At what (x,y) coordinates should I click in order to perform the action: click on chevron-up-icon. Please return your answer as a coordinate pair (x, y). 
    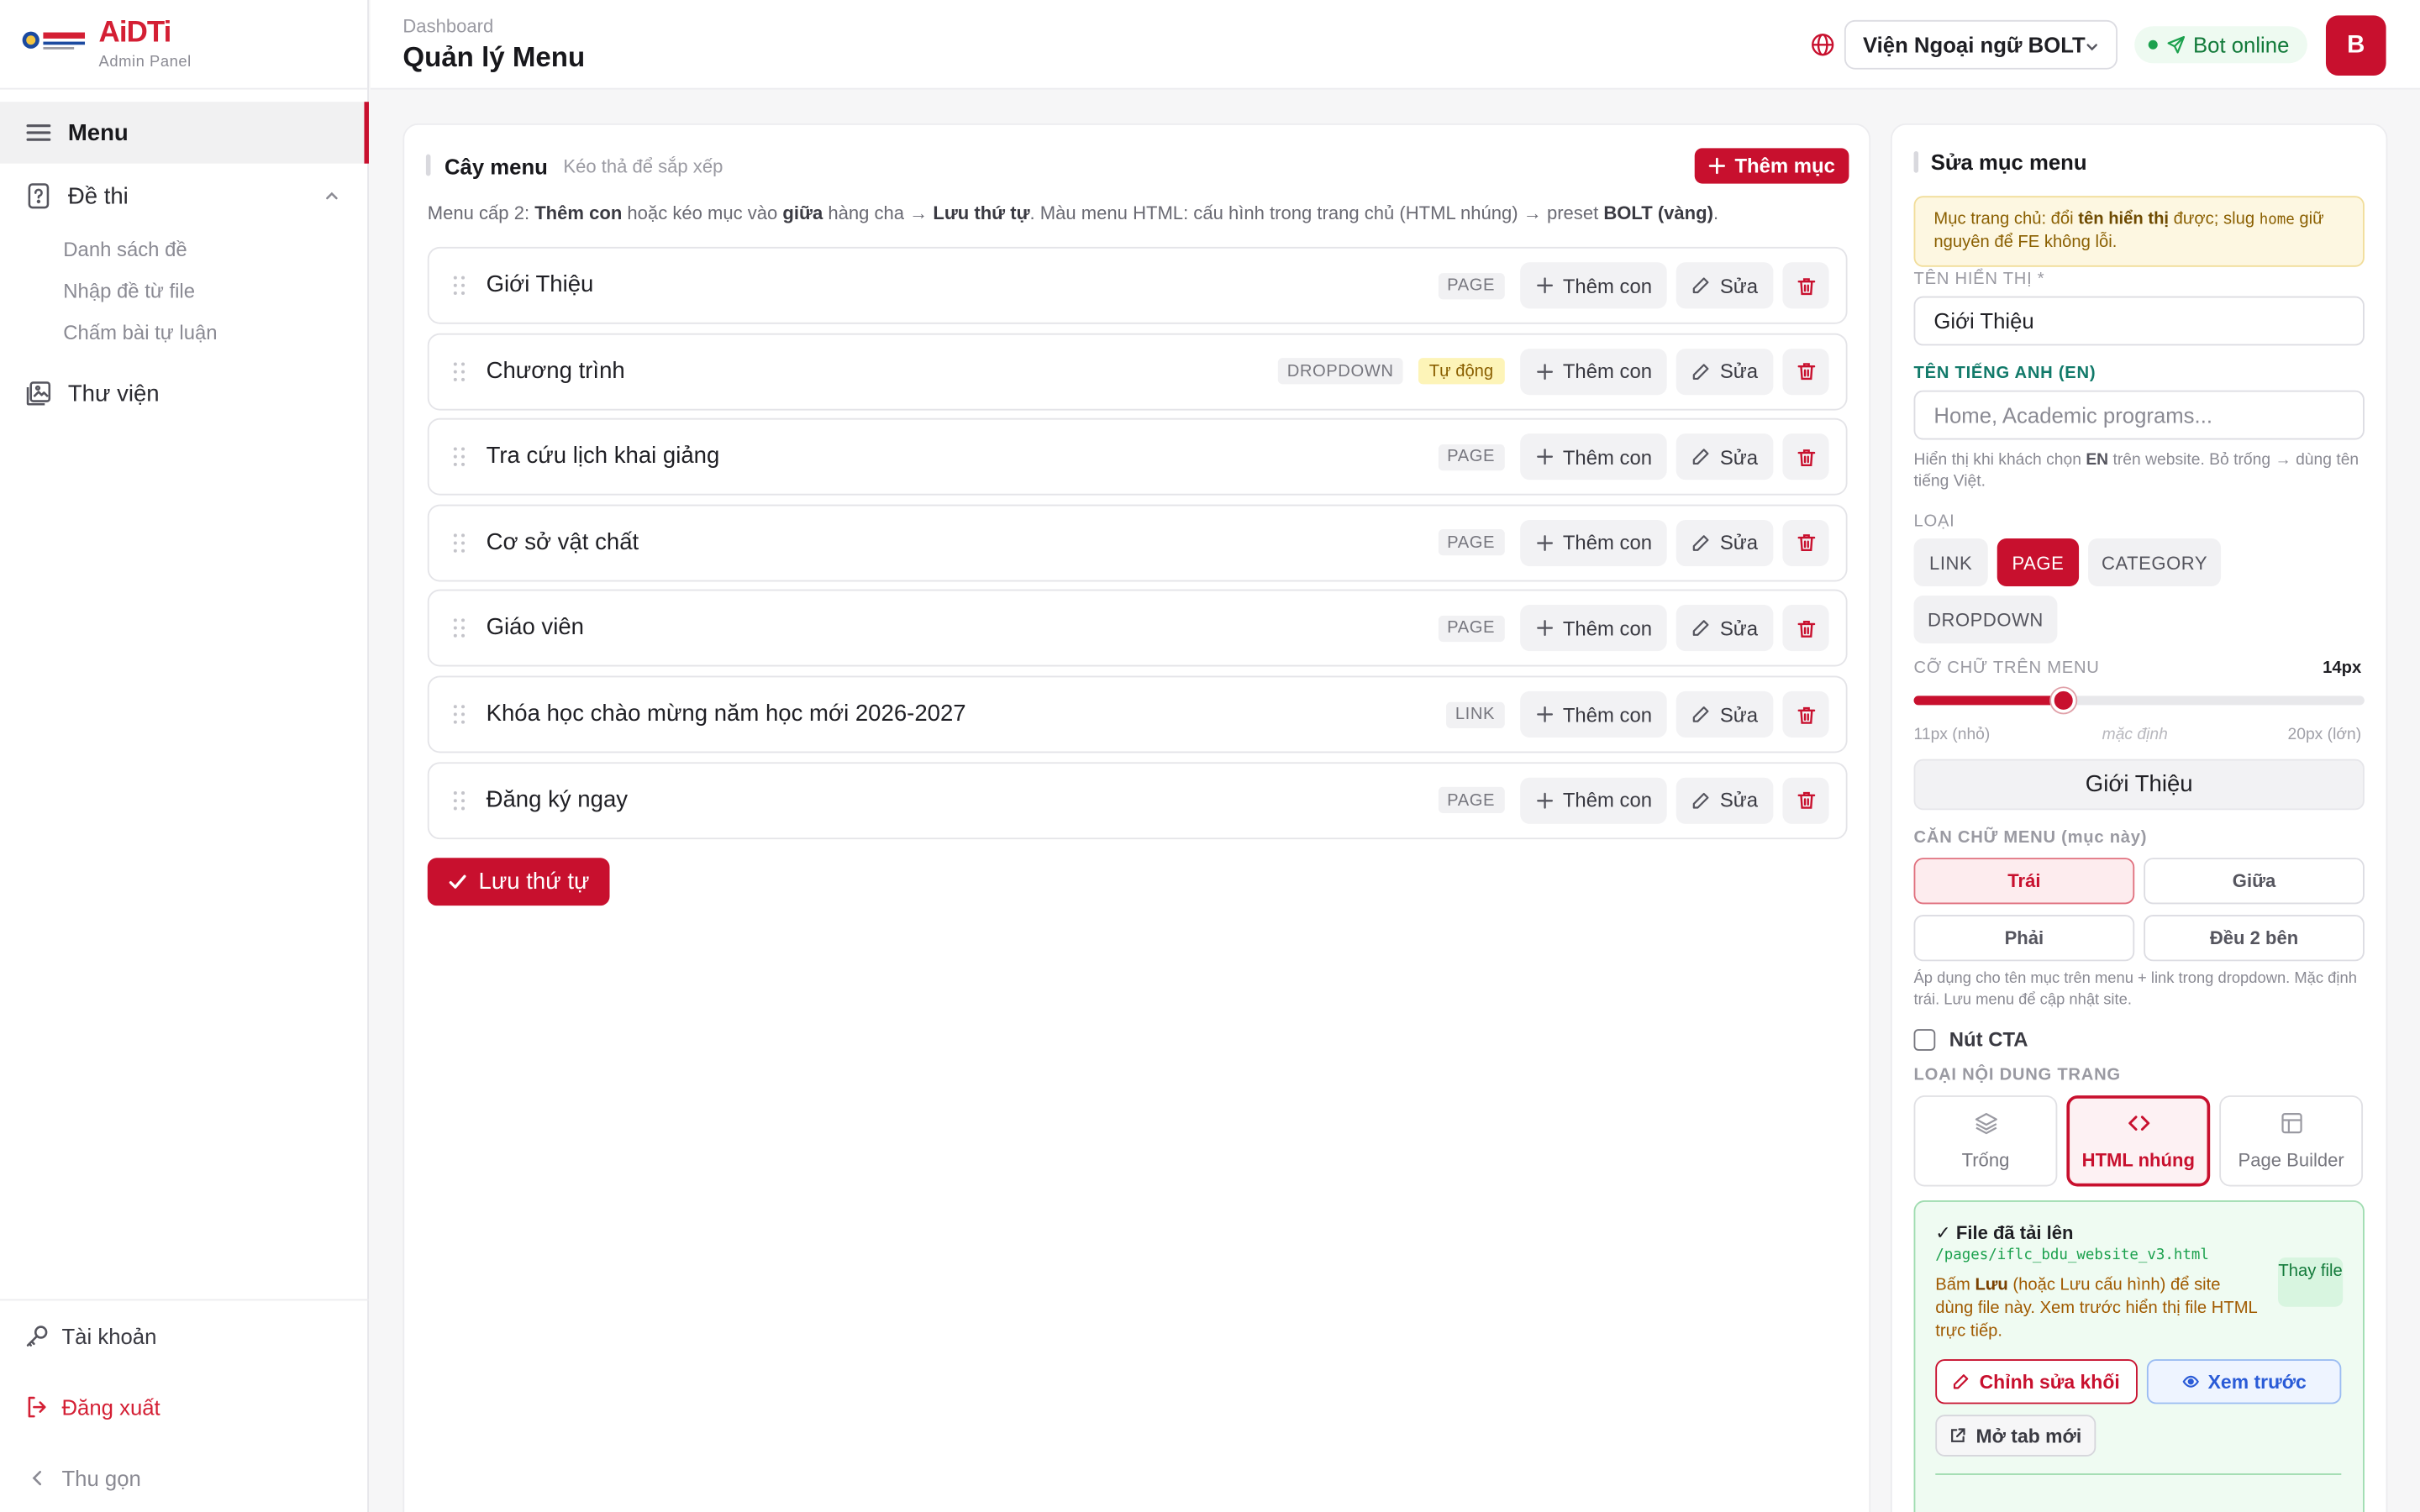
    Looking at the image, I should click on (332, 195).